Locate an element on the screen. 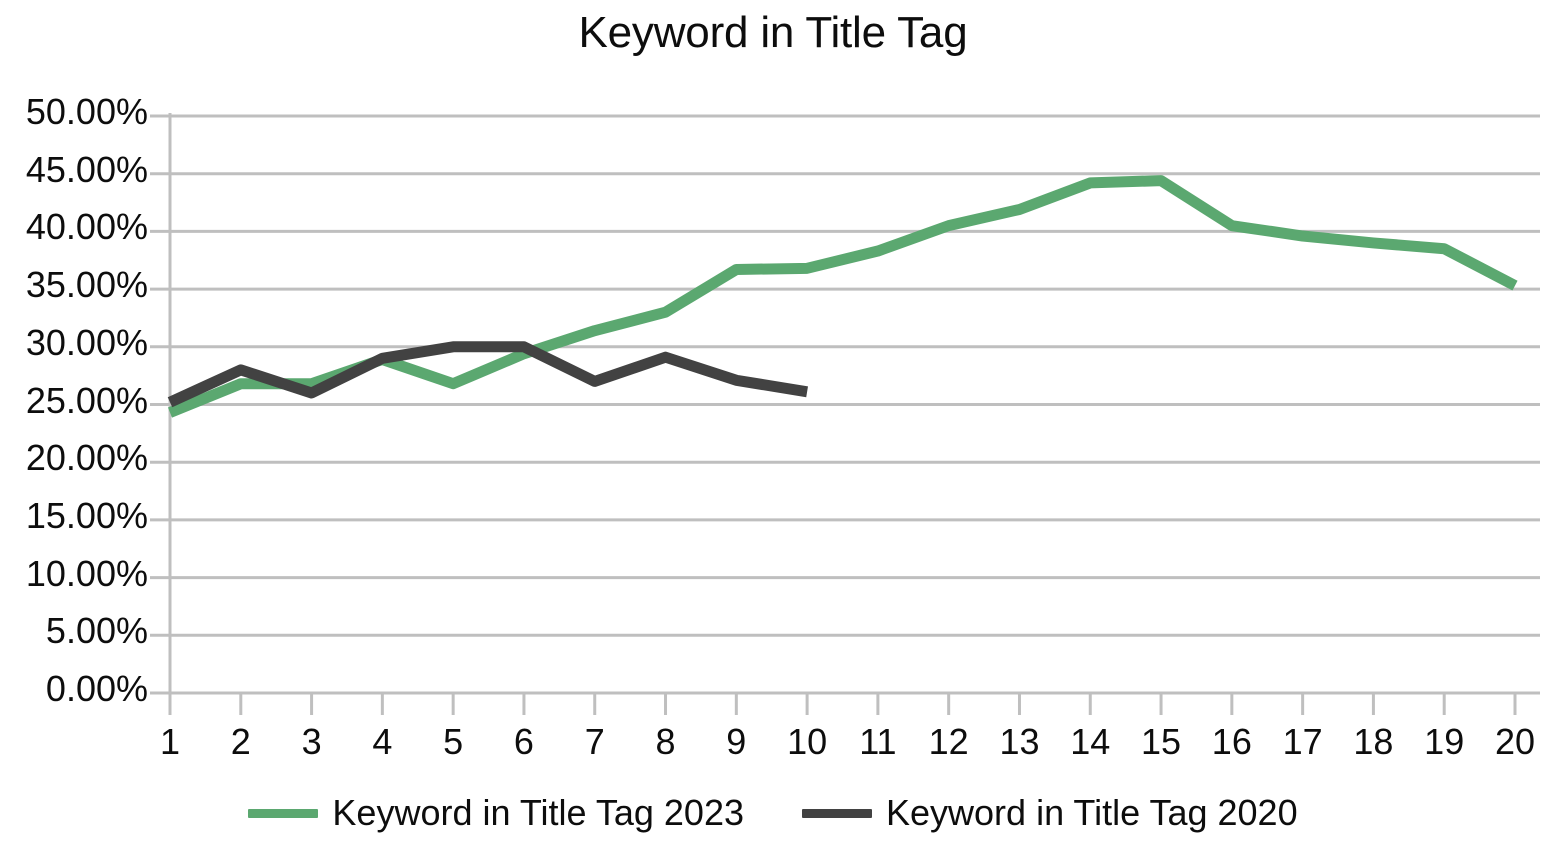 Image resolution: width=1546 pixels, height=860 pixels. legend-label: Keyword in Title Tag 2020 is located at coordinates (1092, 812).